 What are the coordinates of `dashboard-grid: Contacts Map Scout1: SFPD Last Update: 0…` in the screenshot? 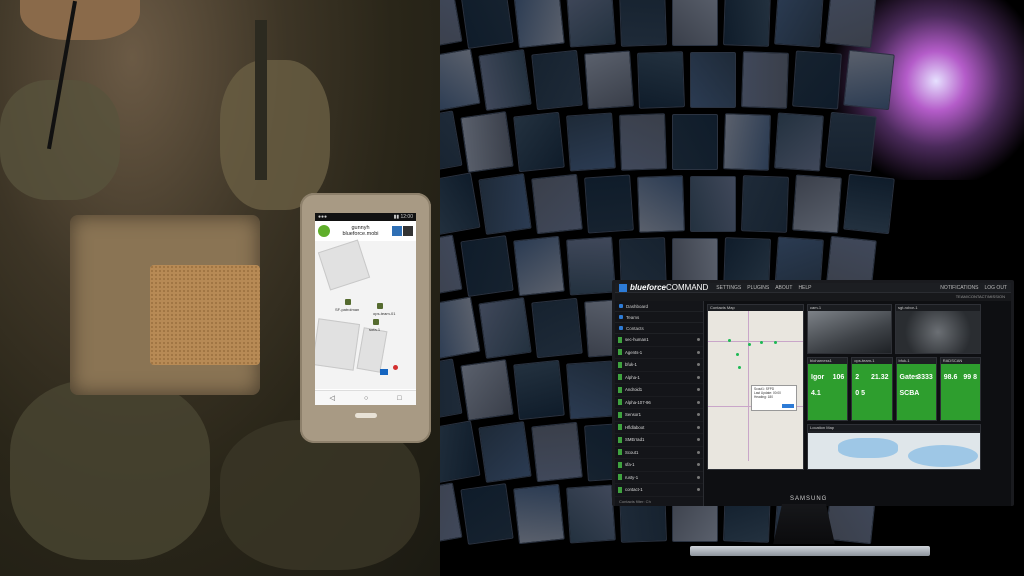 It's located at (857, 403).